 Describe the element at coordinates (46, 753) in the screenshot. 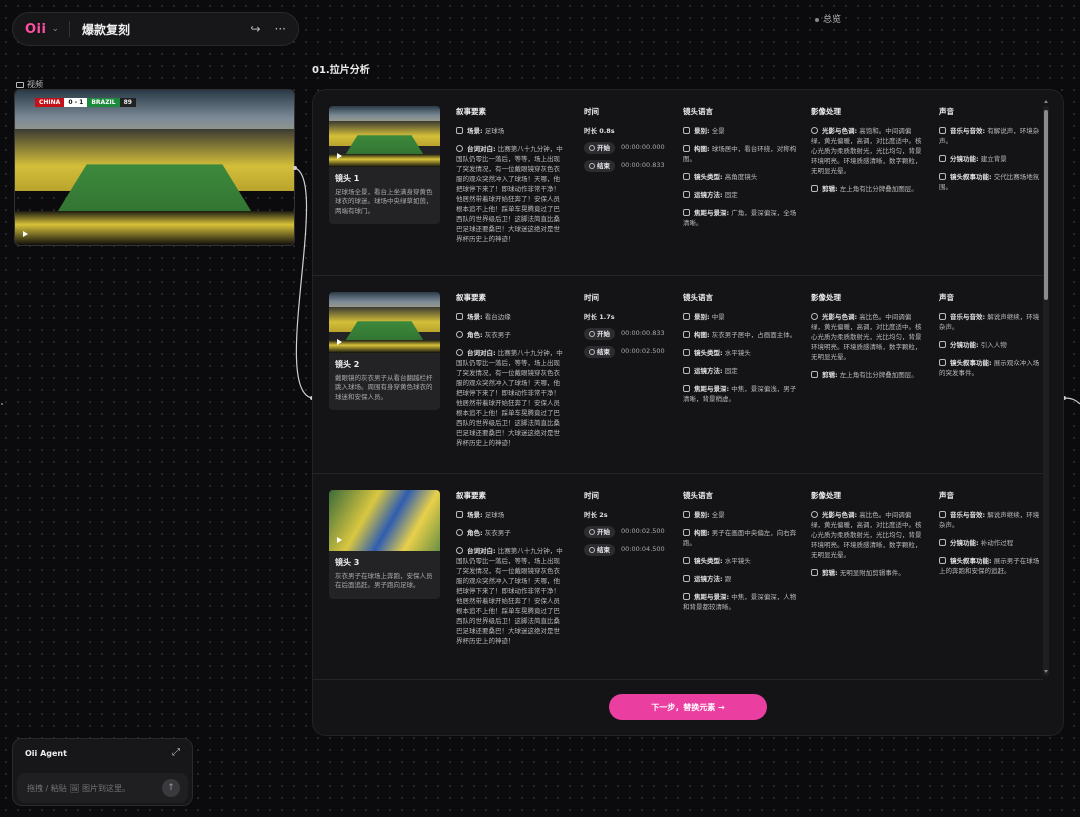

I see `agent-title: Oii Agent` at that location.